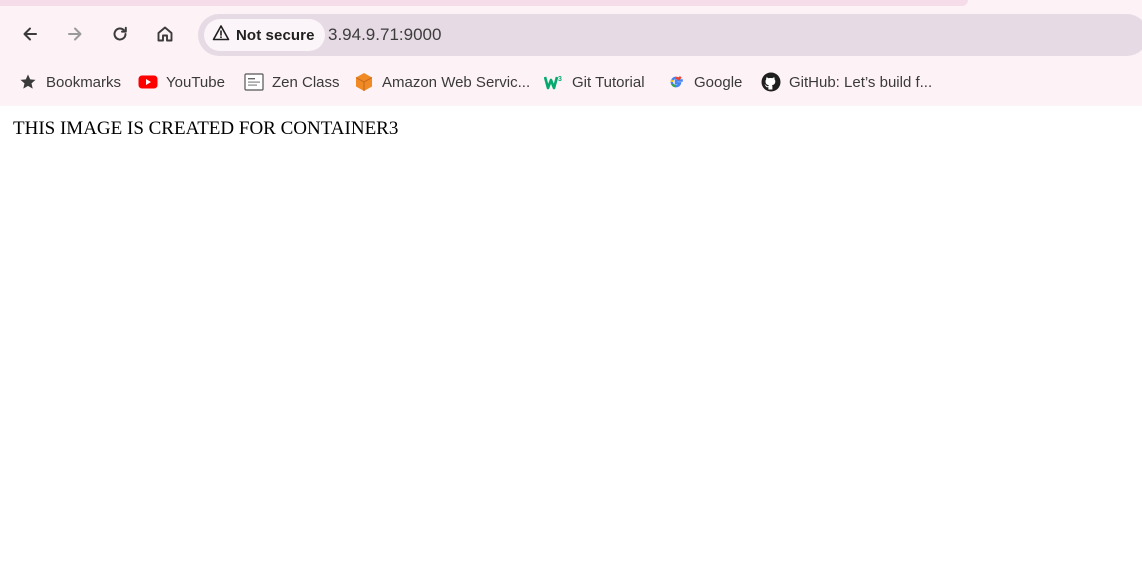 The image size is (1142, 562). I want to click on forward-button, so click(75, 34).